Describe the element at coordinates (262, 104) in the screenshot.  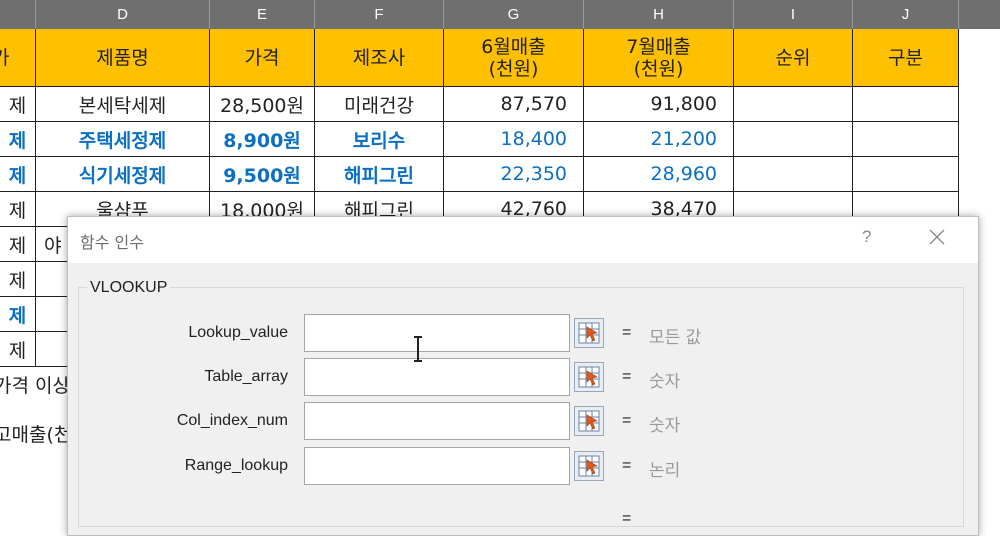
I see `cell-price-1: 28,500원` at that location.